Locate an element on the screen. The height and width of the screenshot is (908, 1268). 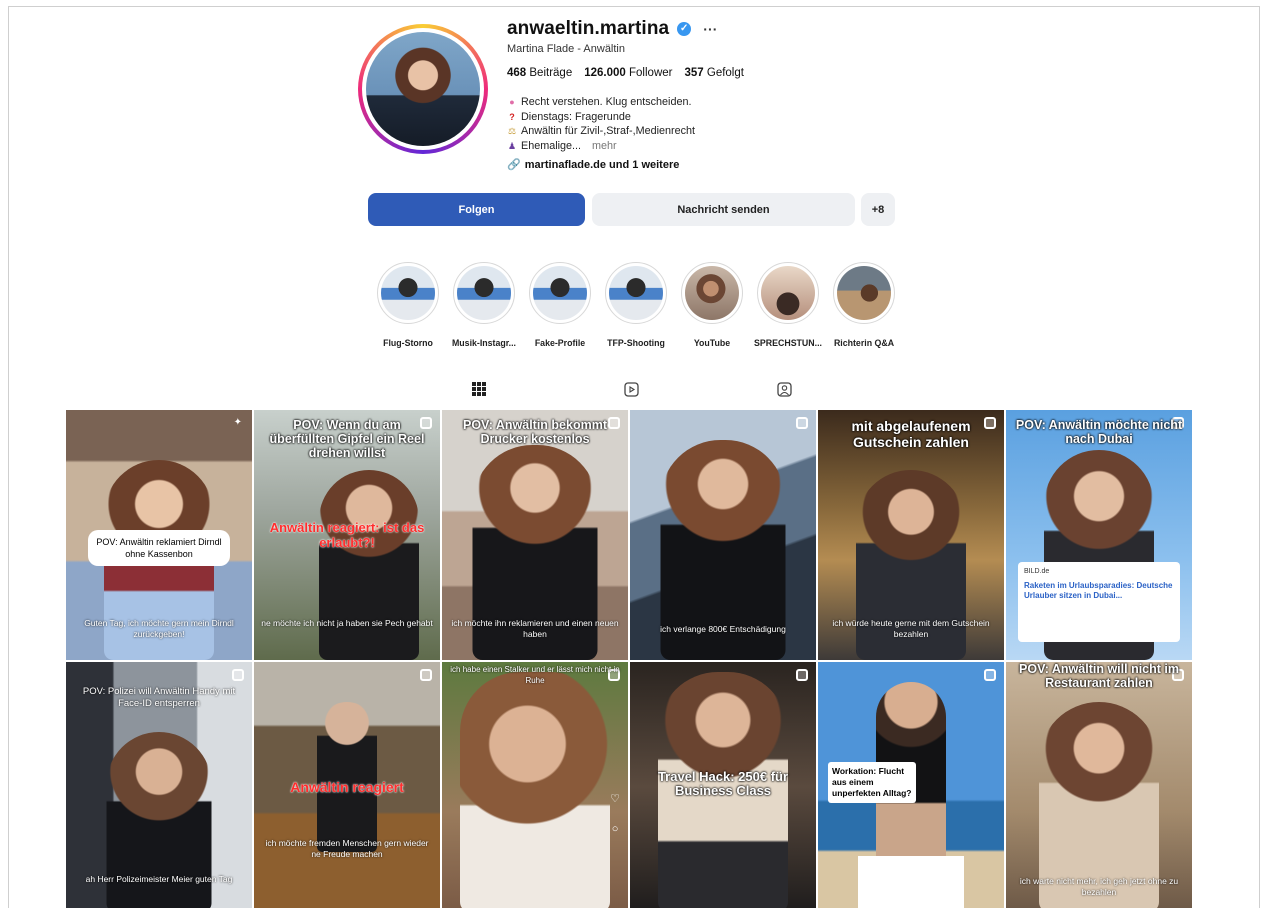
post-title: POV: Anwältin bekommt Drucker kostenlos is located at coordinates (534, 432).